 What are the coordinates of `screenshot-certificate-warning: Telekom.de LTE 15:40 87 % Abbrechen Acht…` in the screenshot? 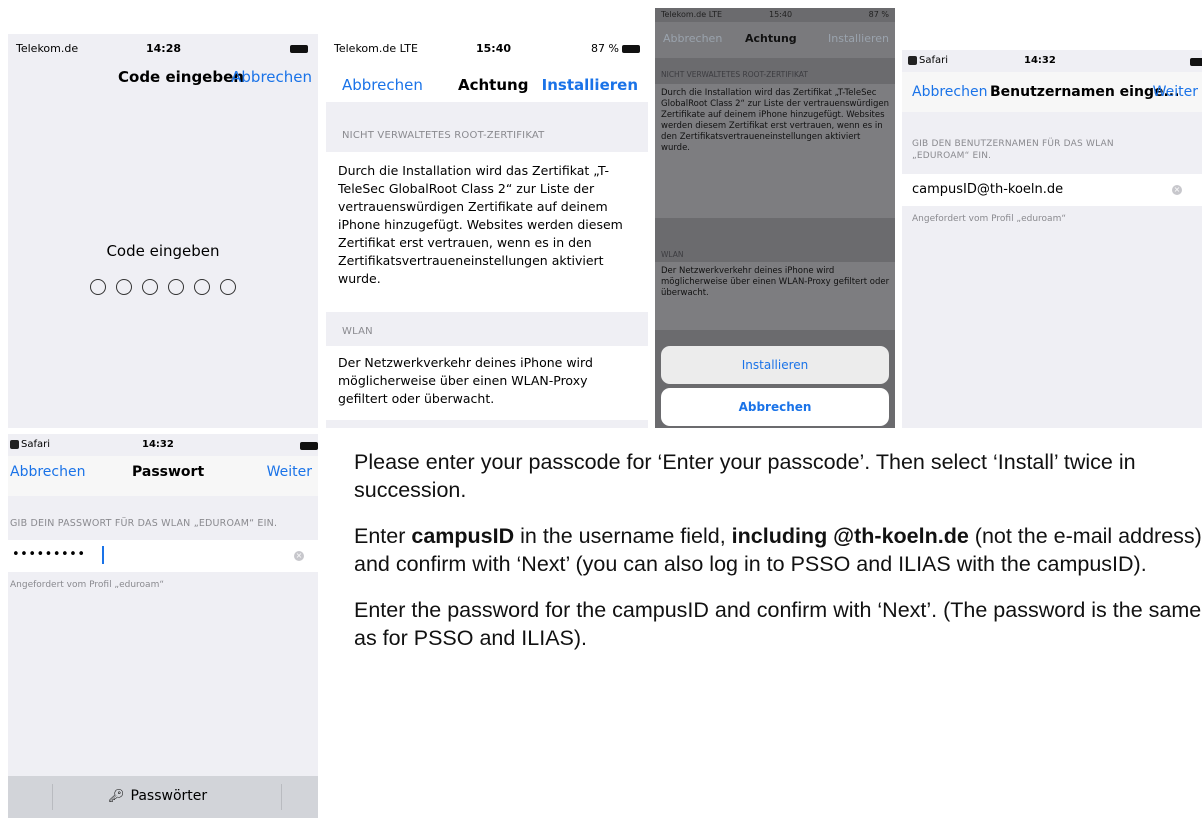 It's located at (487, 231).